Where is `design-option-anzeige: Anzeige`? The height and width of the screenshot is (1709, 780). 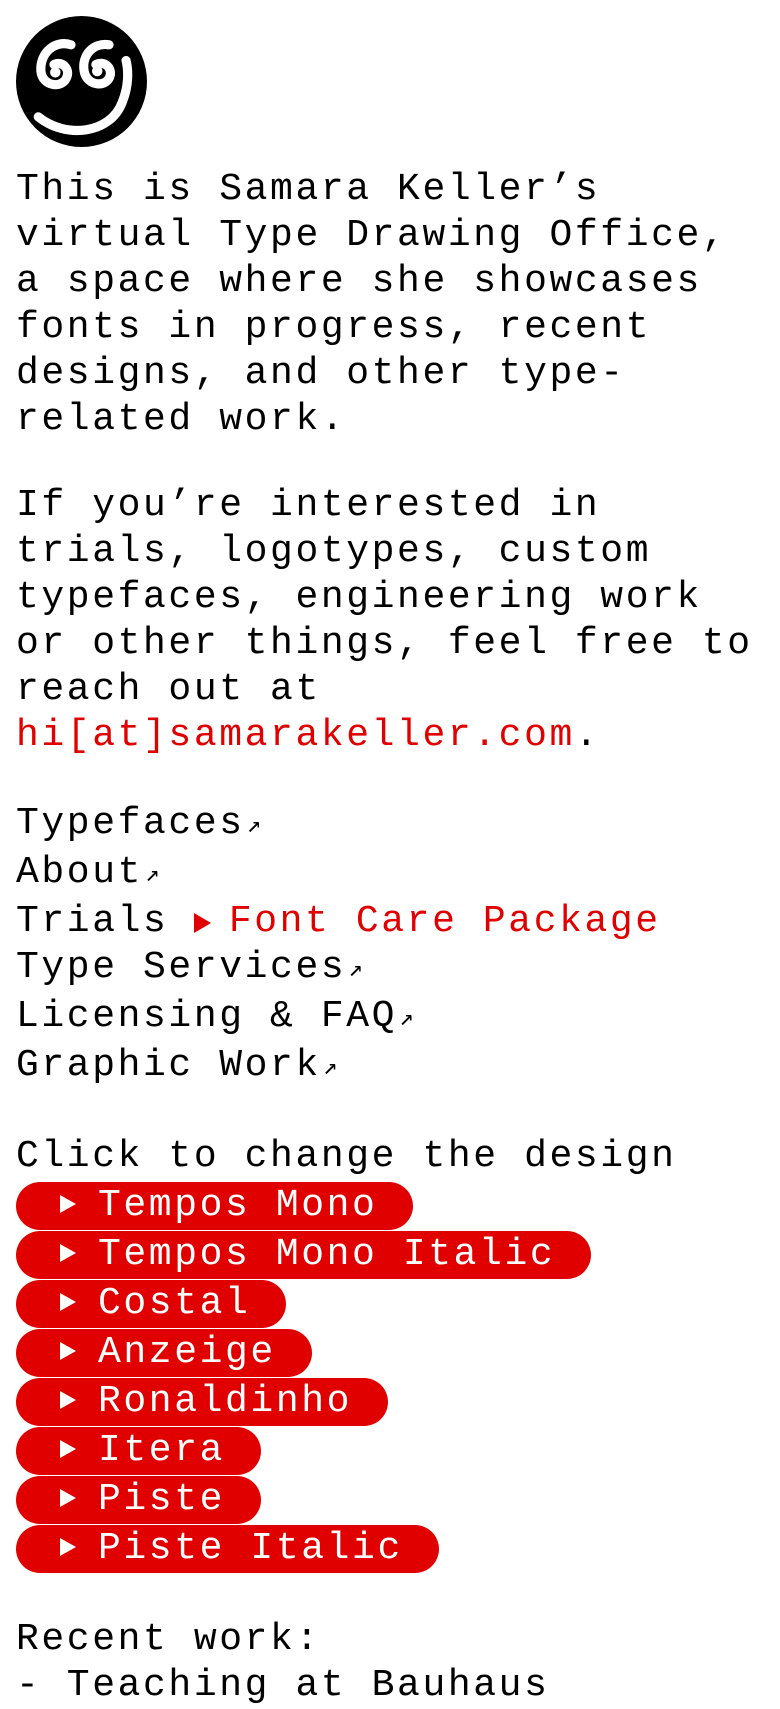
design-option-anzeige: Anzeige is located at coordinates (164, 1353).